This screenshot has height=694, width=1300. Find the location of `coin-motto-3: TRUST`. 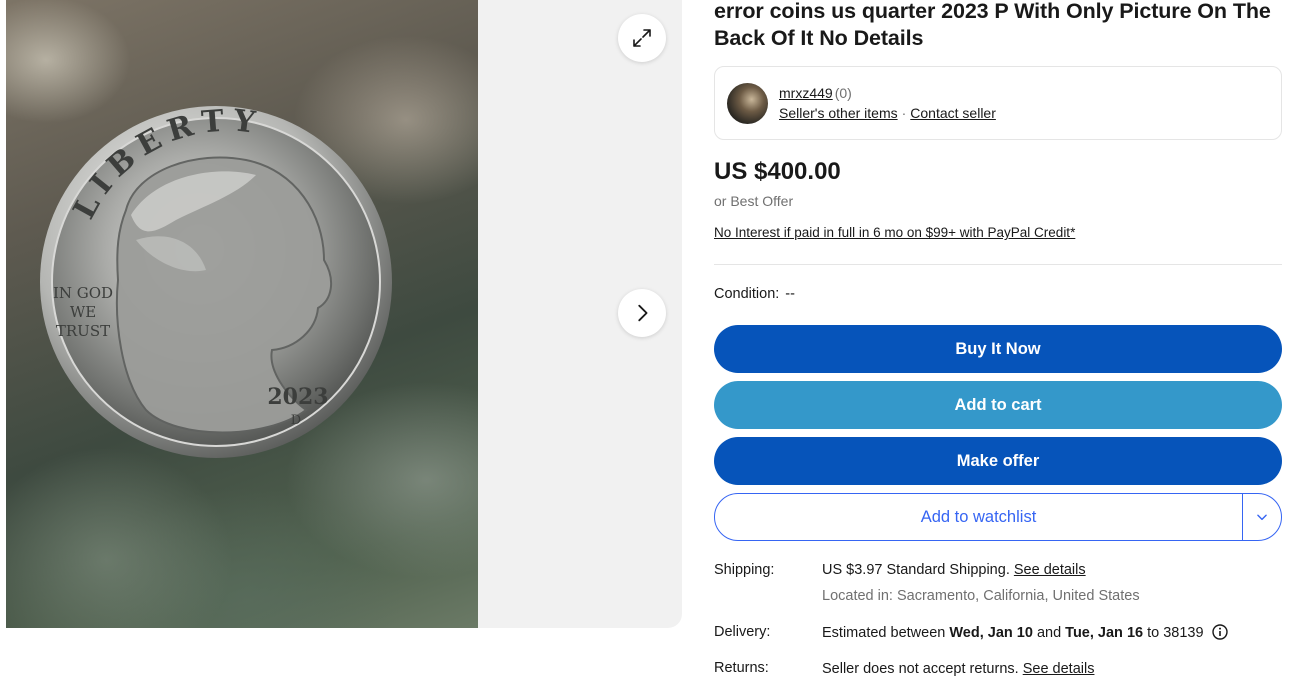

coin-motto-3: TRUST is located at coordinates (83, 331).